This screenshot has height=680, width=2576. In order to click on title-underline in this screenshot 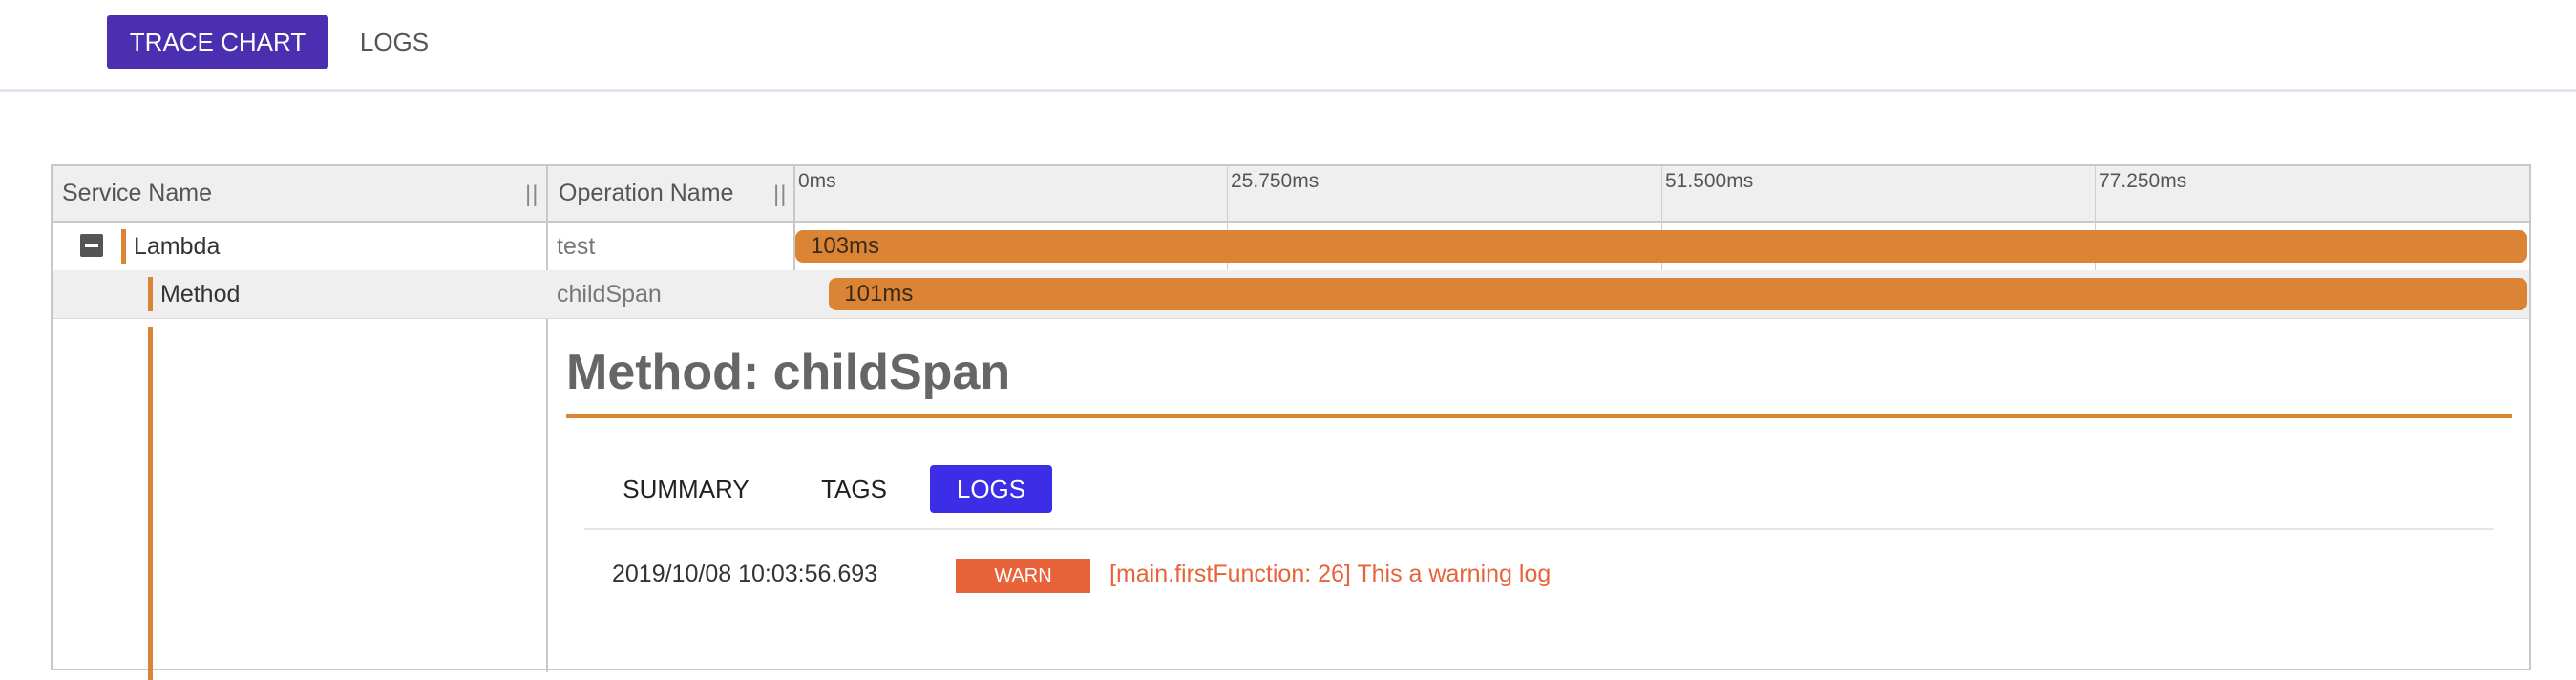, I will do `click(1539, 416)`.